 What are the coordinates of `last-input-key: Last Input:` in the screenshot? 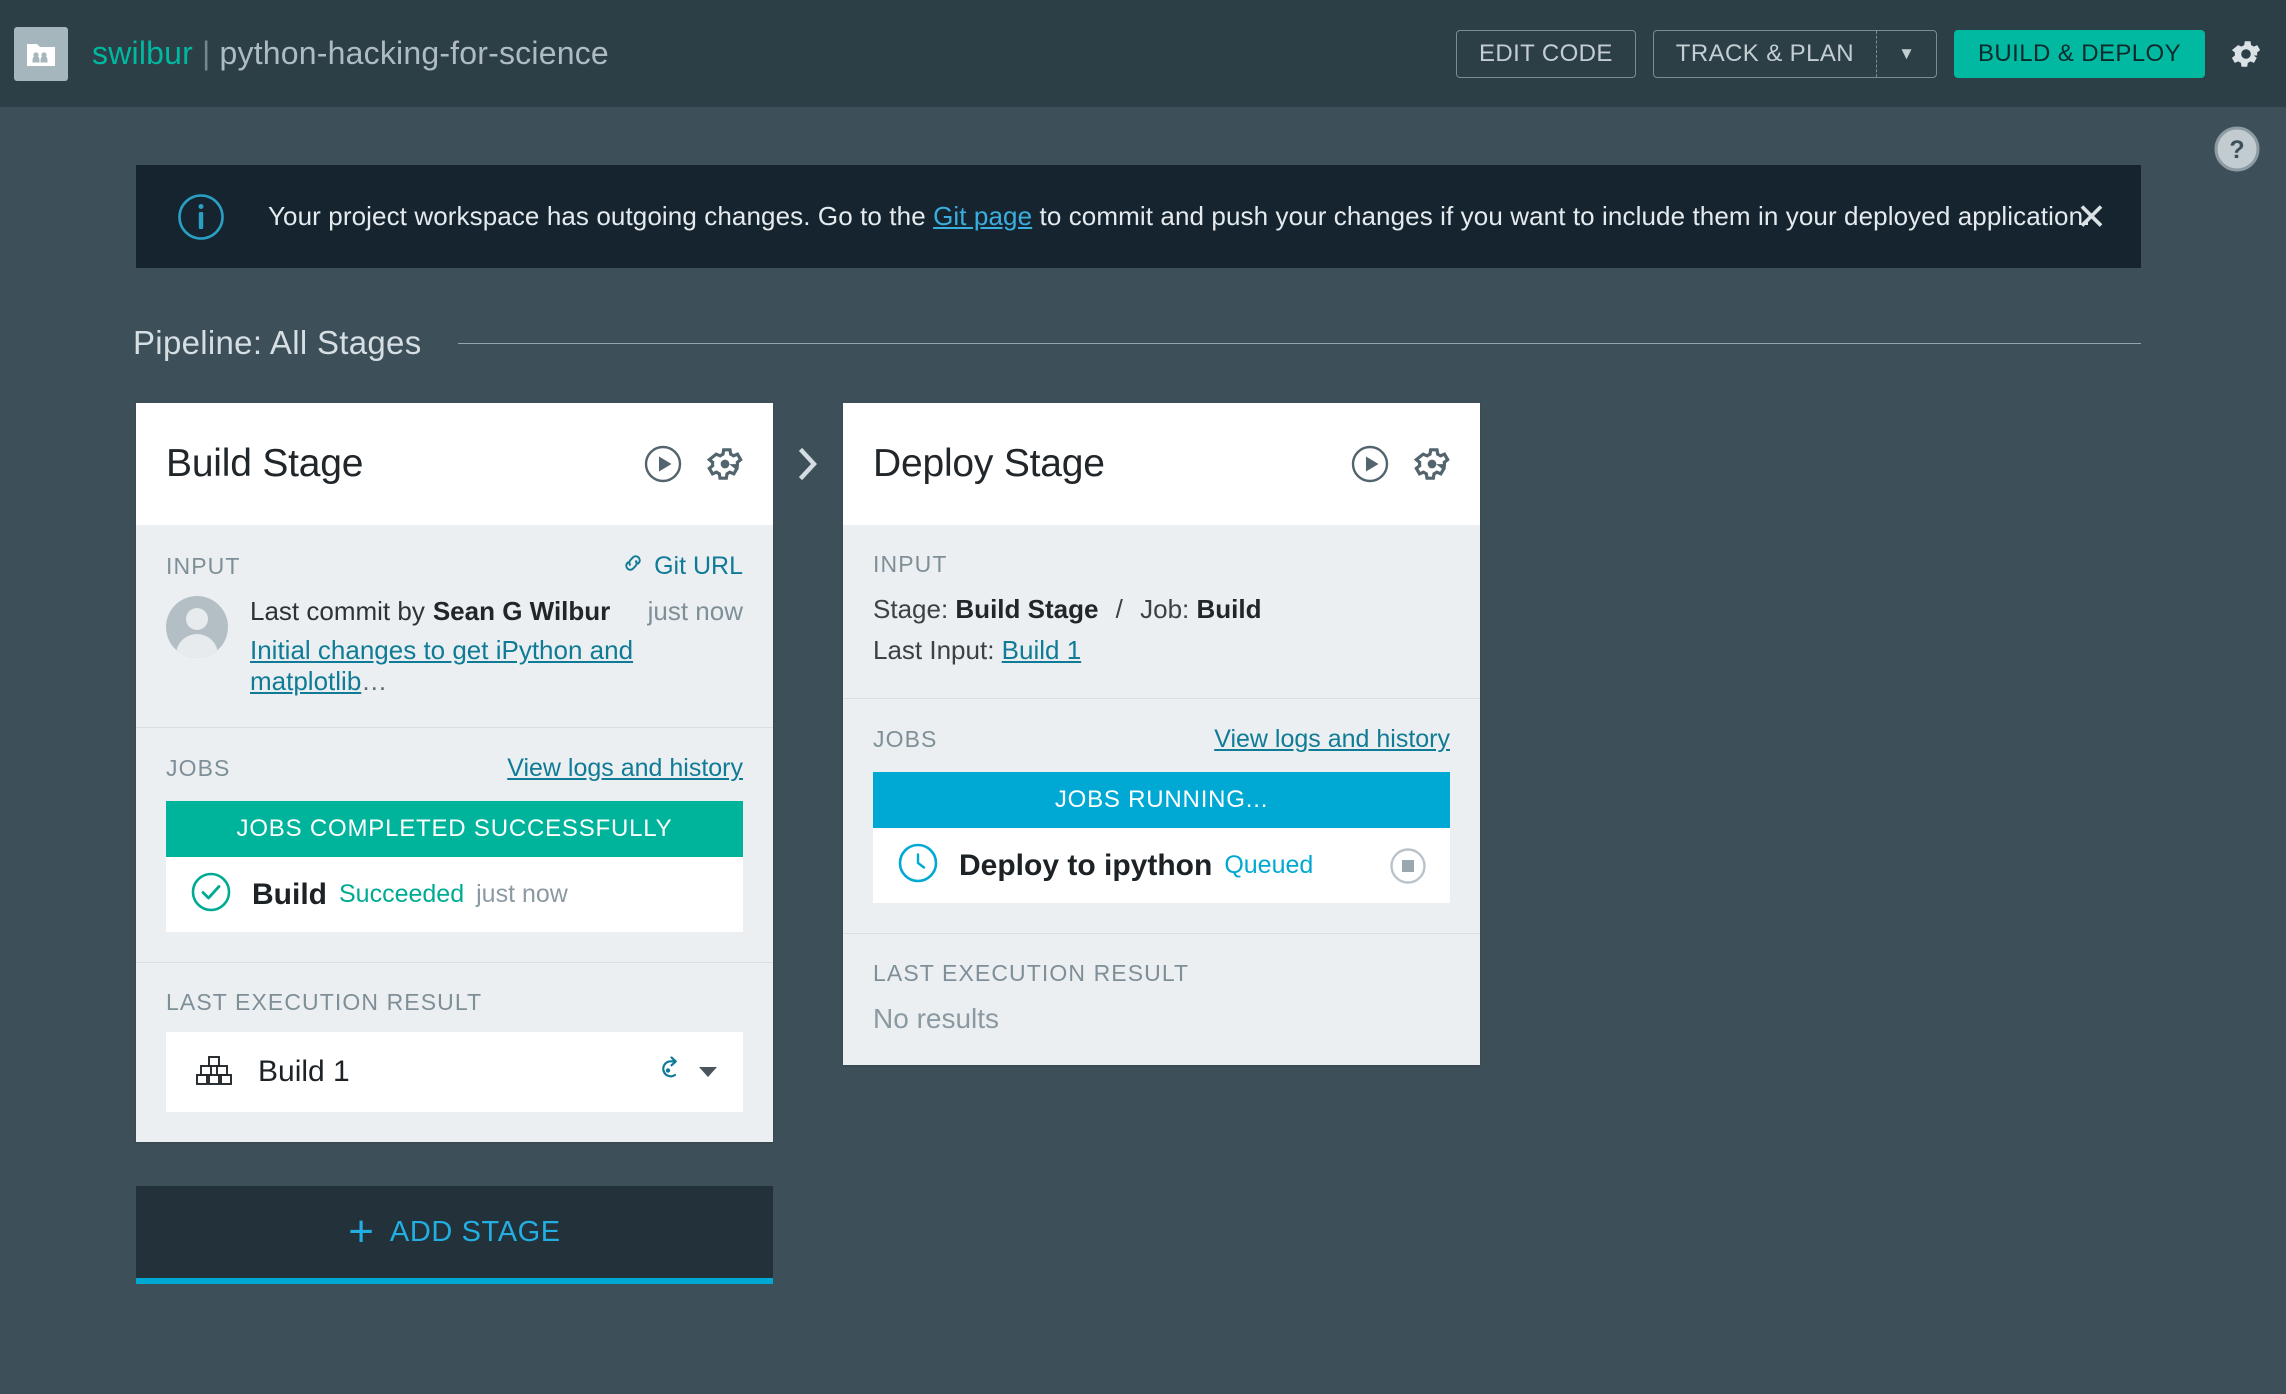 It's located at (934, 650).